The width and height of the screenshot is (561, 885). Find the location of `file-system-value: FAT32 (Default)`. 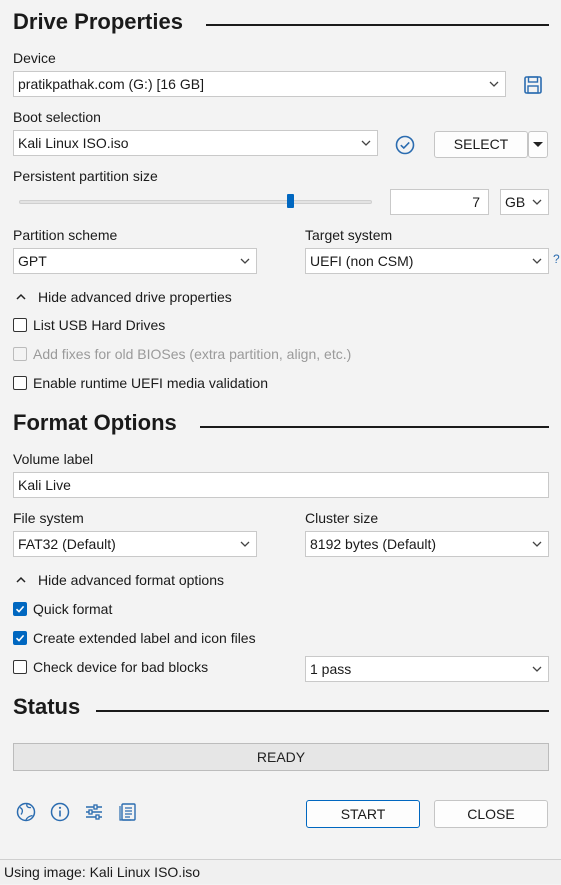

file-system-value: FAT32 (Default) is located at coordinates (67, 544).